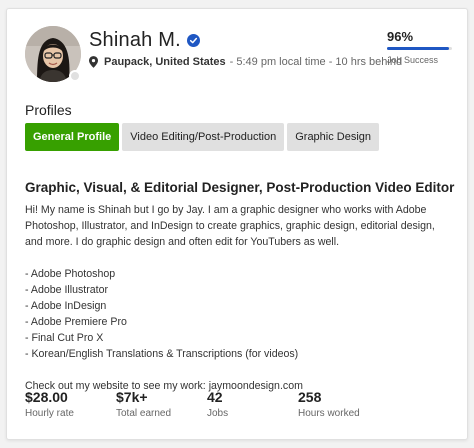 The height and width of the screenshot is (448, 474). What do you see at coordinates (75, 76) in the screenshot?
I see `status-dot-icon` at bounding box center [75, 76].